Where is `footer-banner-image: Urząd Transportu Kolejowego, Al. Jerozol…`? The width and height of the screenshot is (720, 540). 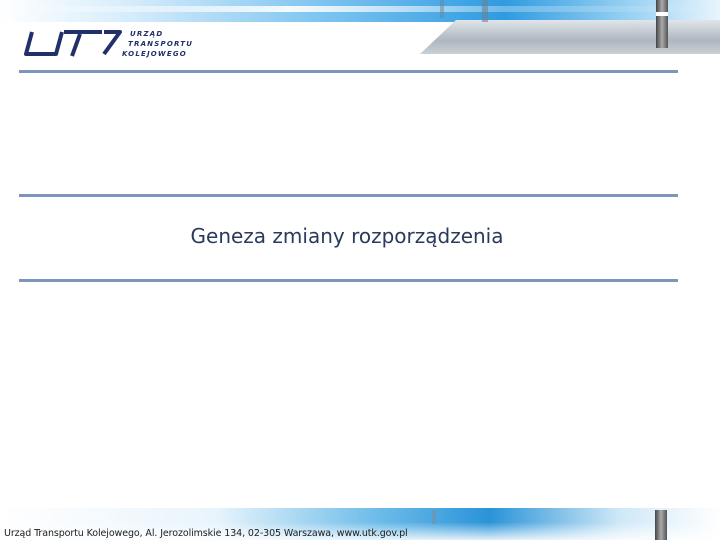
footer-banner-image: Urząd Transportu Kolejowego, Al. Jerozol… is located at coordinates (360, 524).